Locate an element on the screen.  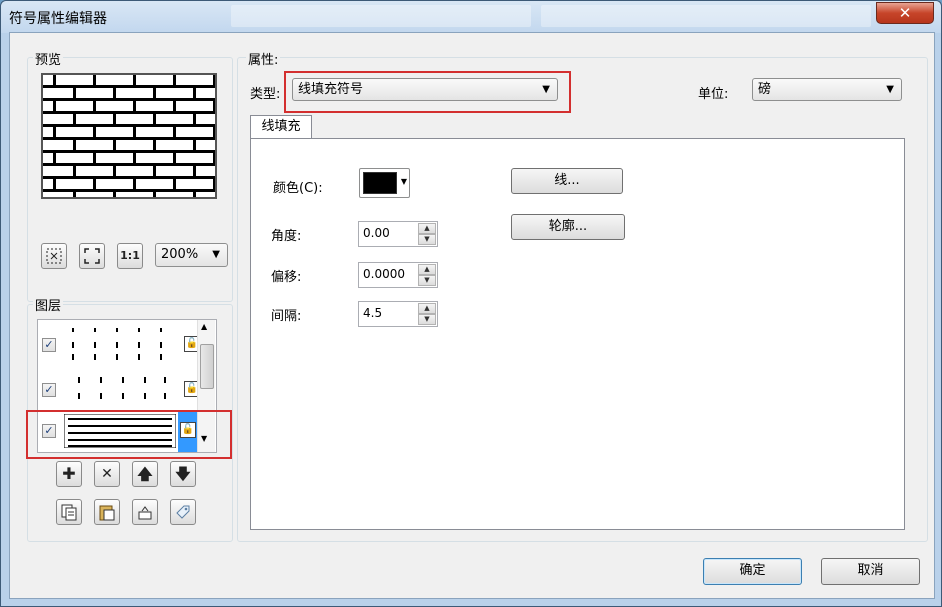
actual-size-button: 1:1 is located at coordinates (130, 256).